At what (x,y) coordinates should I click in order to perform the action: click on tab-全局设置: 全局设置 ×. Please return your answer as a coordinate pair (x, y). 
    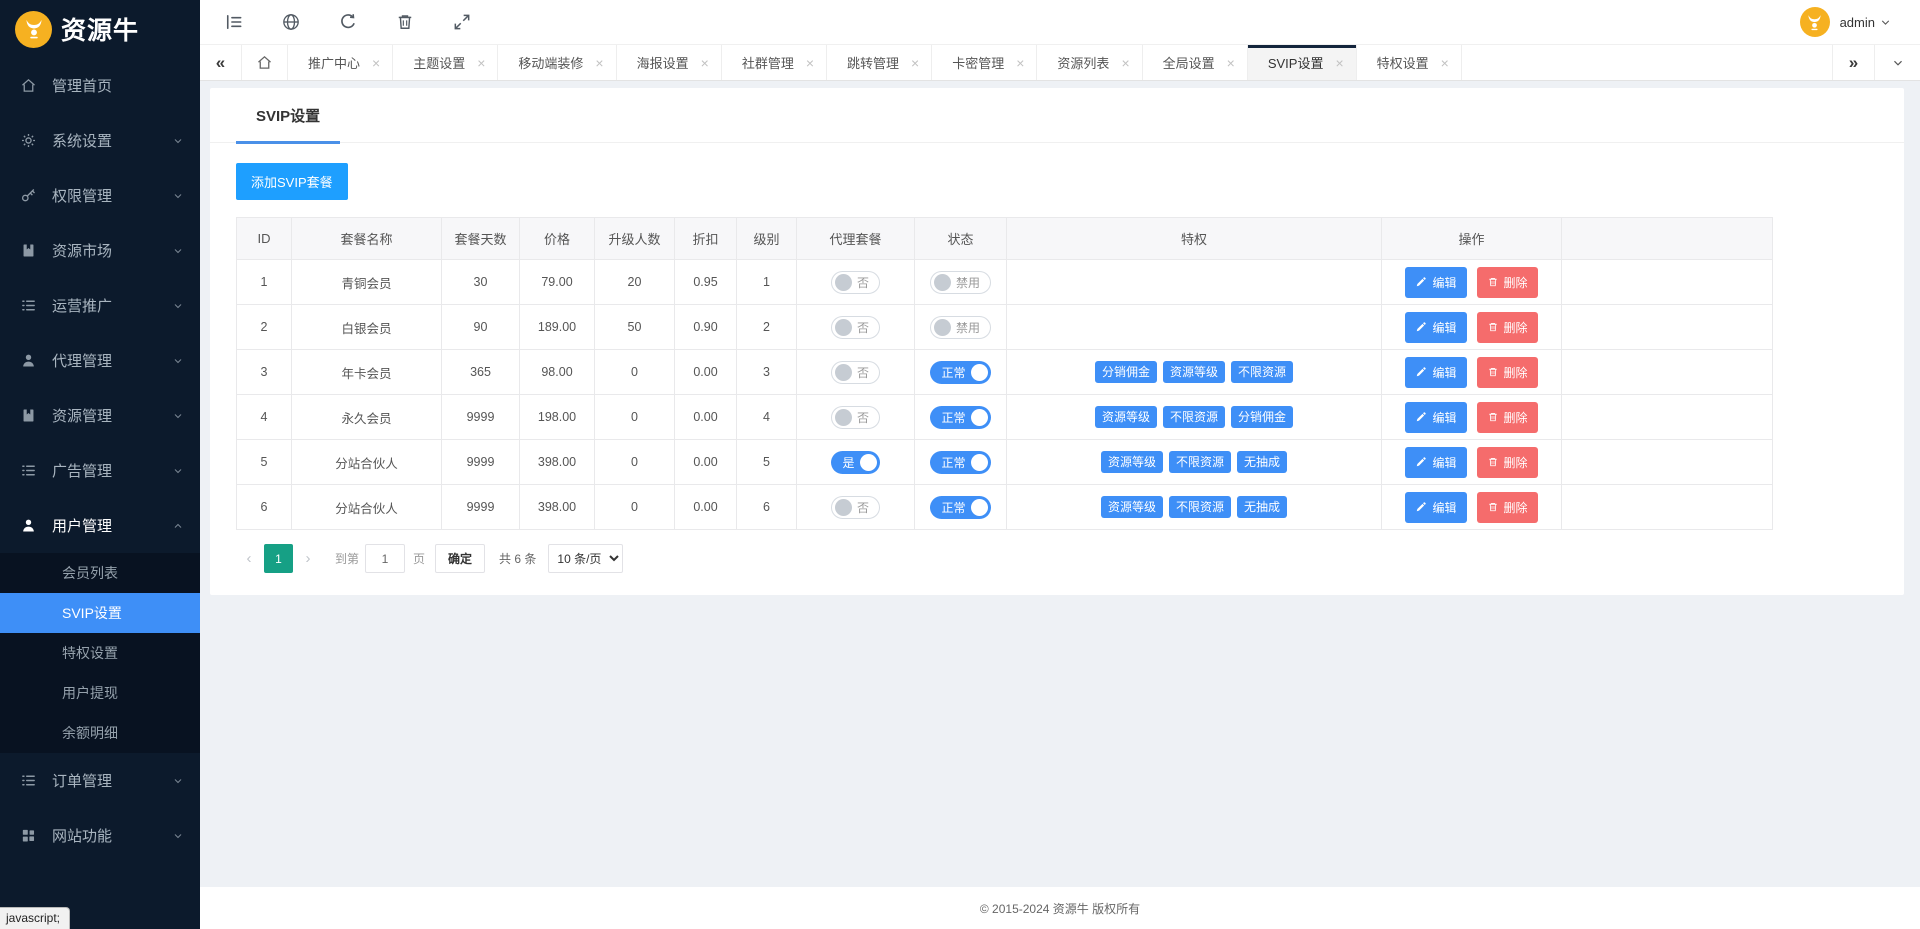
    Looking at the image, I should click on (1195, 62).